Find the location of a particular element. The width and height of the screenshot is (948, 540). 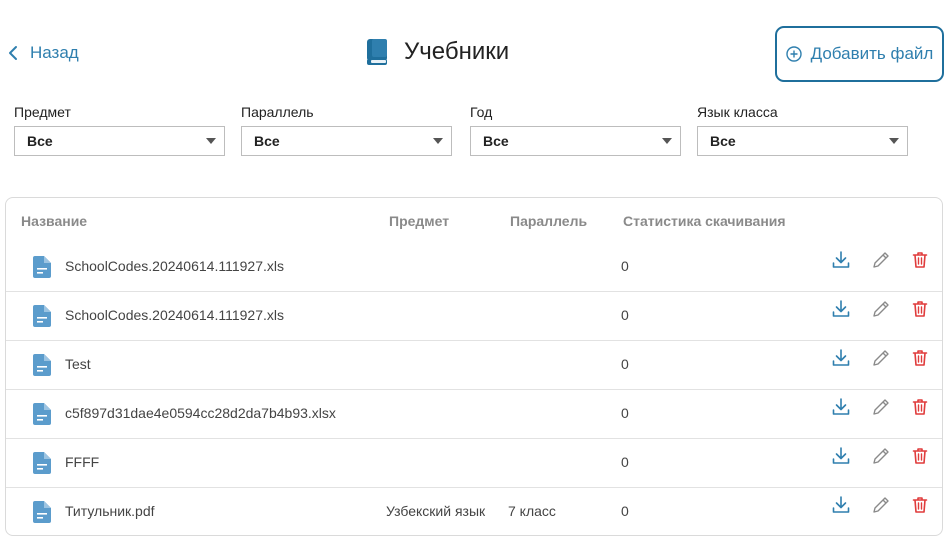

filter-class-language-select: Все is located at coordinates (802, 141).